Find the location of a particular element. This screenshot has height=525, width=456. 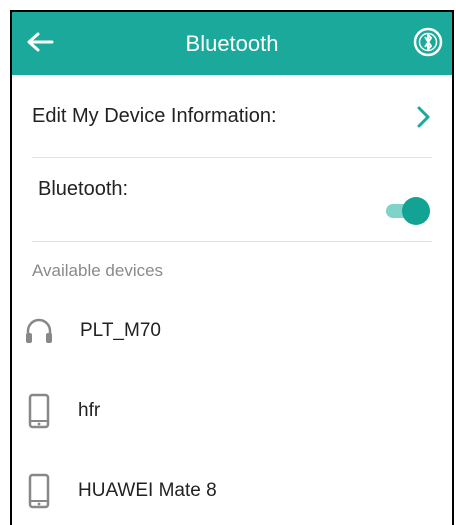

scan-button is located at coordinates (428, 42).